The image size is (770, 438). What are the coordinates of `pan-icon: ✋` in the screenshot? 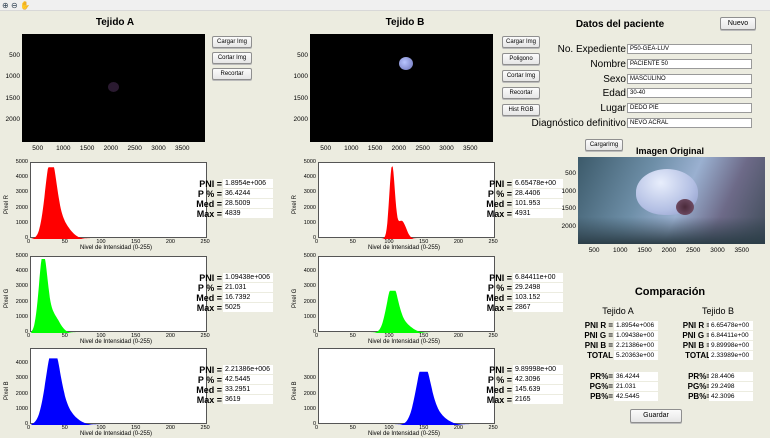 It's located at (25, 5).